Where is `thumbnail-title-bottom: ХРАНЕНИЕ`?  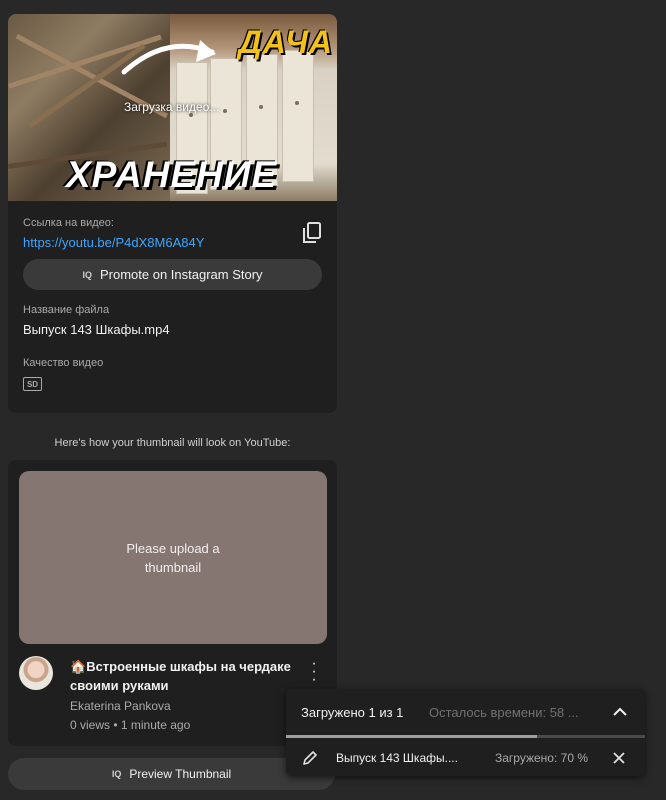 thumbnail-title-bottom: ХРАНЕНИЕ is located at coordinates (172, 174).